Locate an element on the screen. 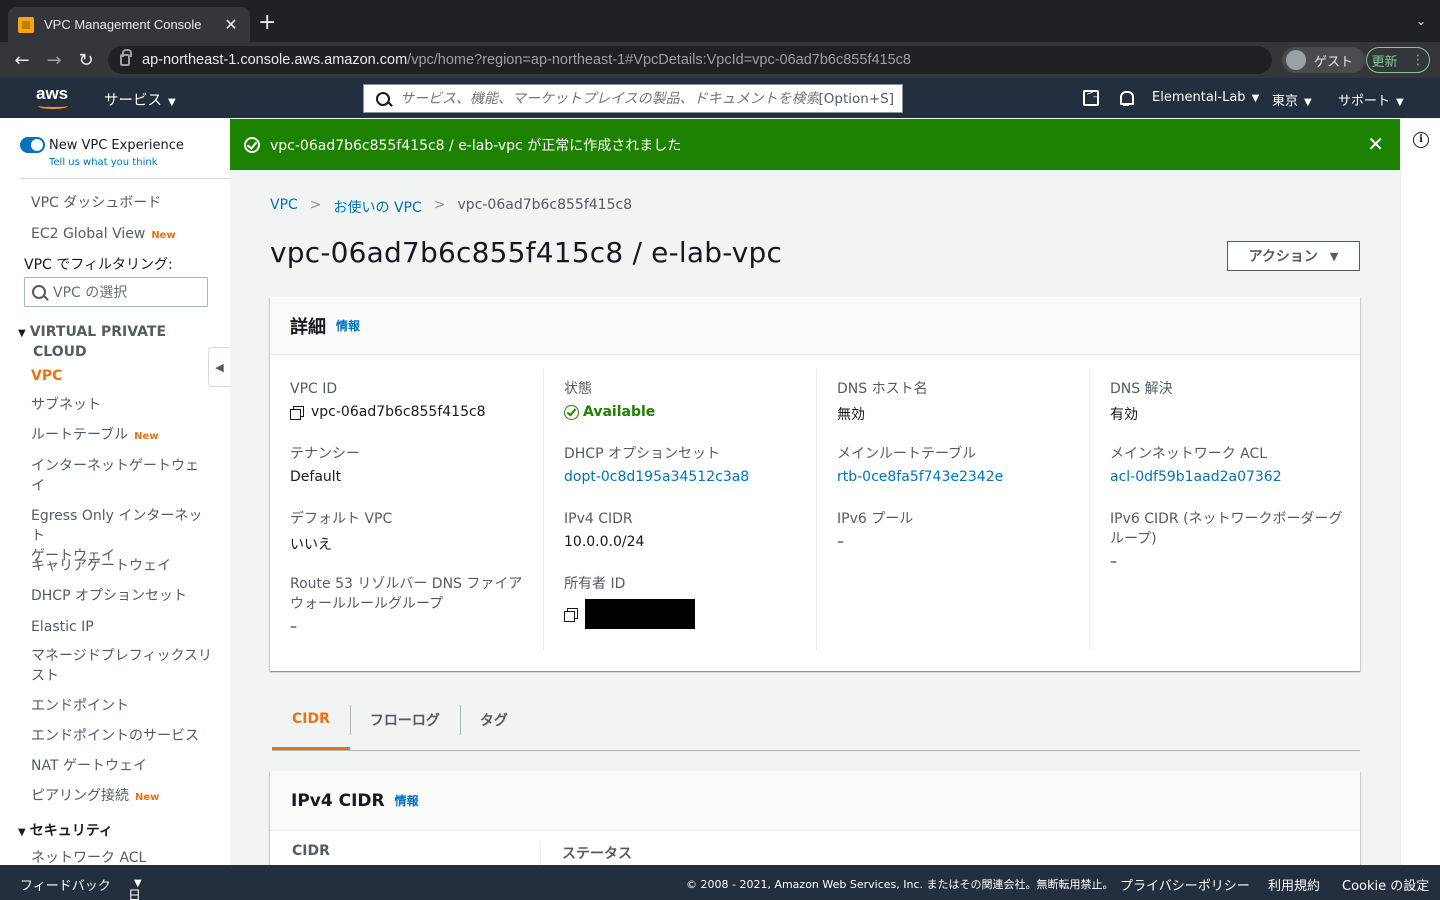 Image resolution: width=1440 pixels, height=900 pixels. forward-arrow-icon: → is located at coordinates (54, 60).